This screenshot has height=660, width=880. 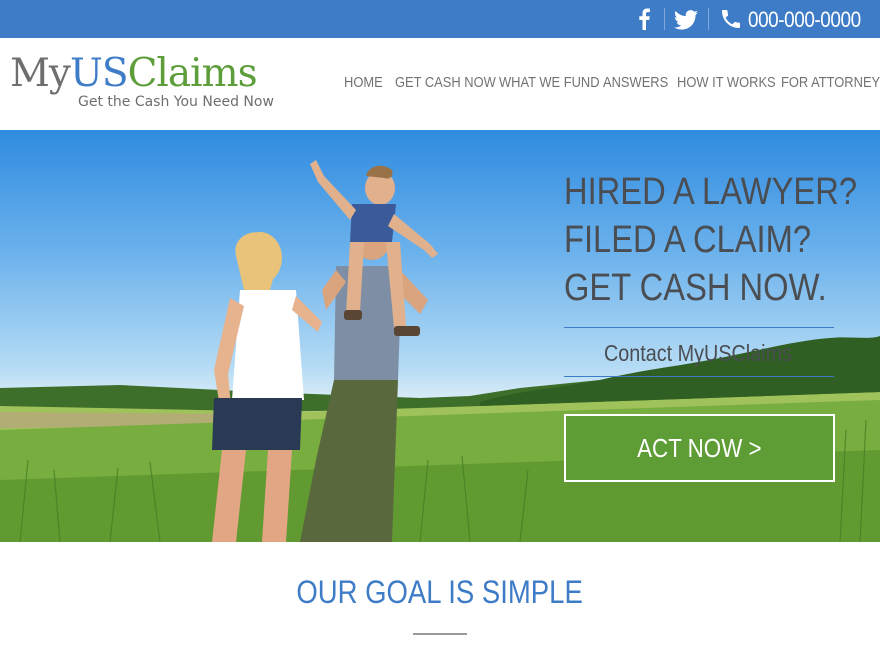 I want to click on headline-line-3: GET CASH NOW., so click(x=695, y=288).